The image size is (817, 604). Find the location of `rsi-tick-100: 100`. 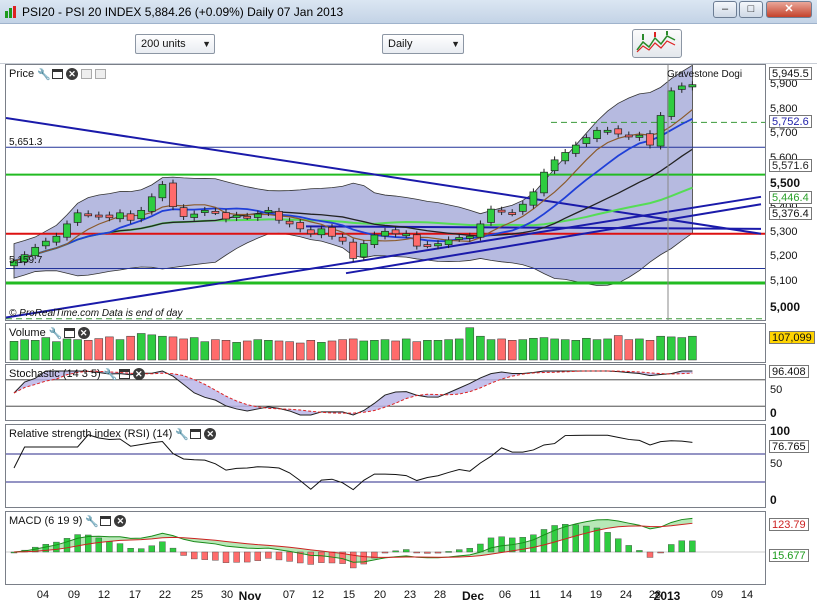

rsi-tick-100: 100 is located at coordinates (780, 431).